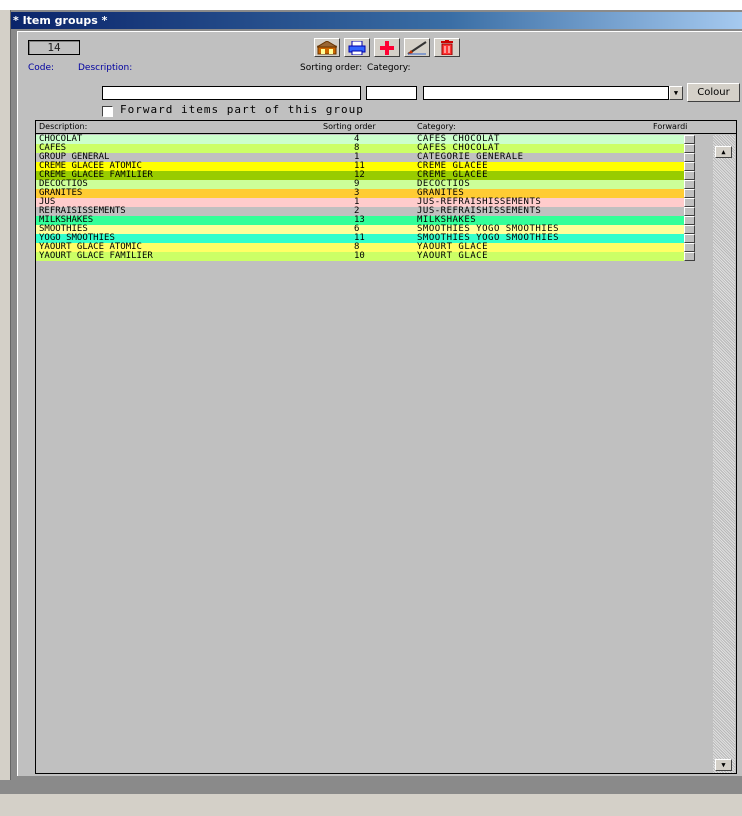 Image resolution: width=742 pixels, height=816 pixels. I want to click on arrow-down-icon: ▼, so click(723, 765).